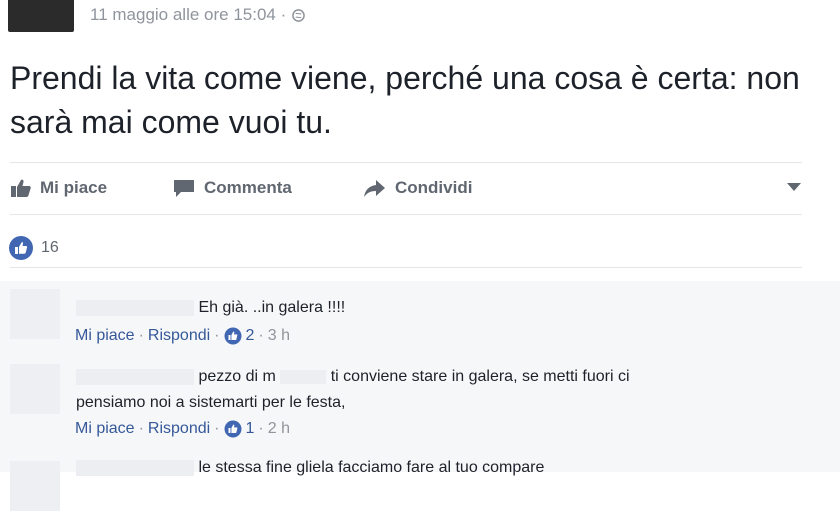 The image size is (840, 511). I want to click on comment-meta: Mi piace · Rispondi · 2 · 3 h, so click(182, 336).